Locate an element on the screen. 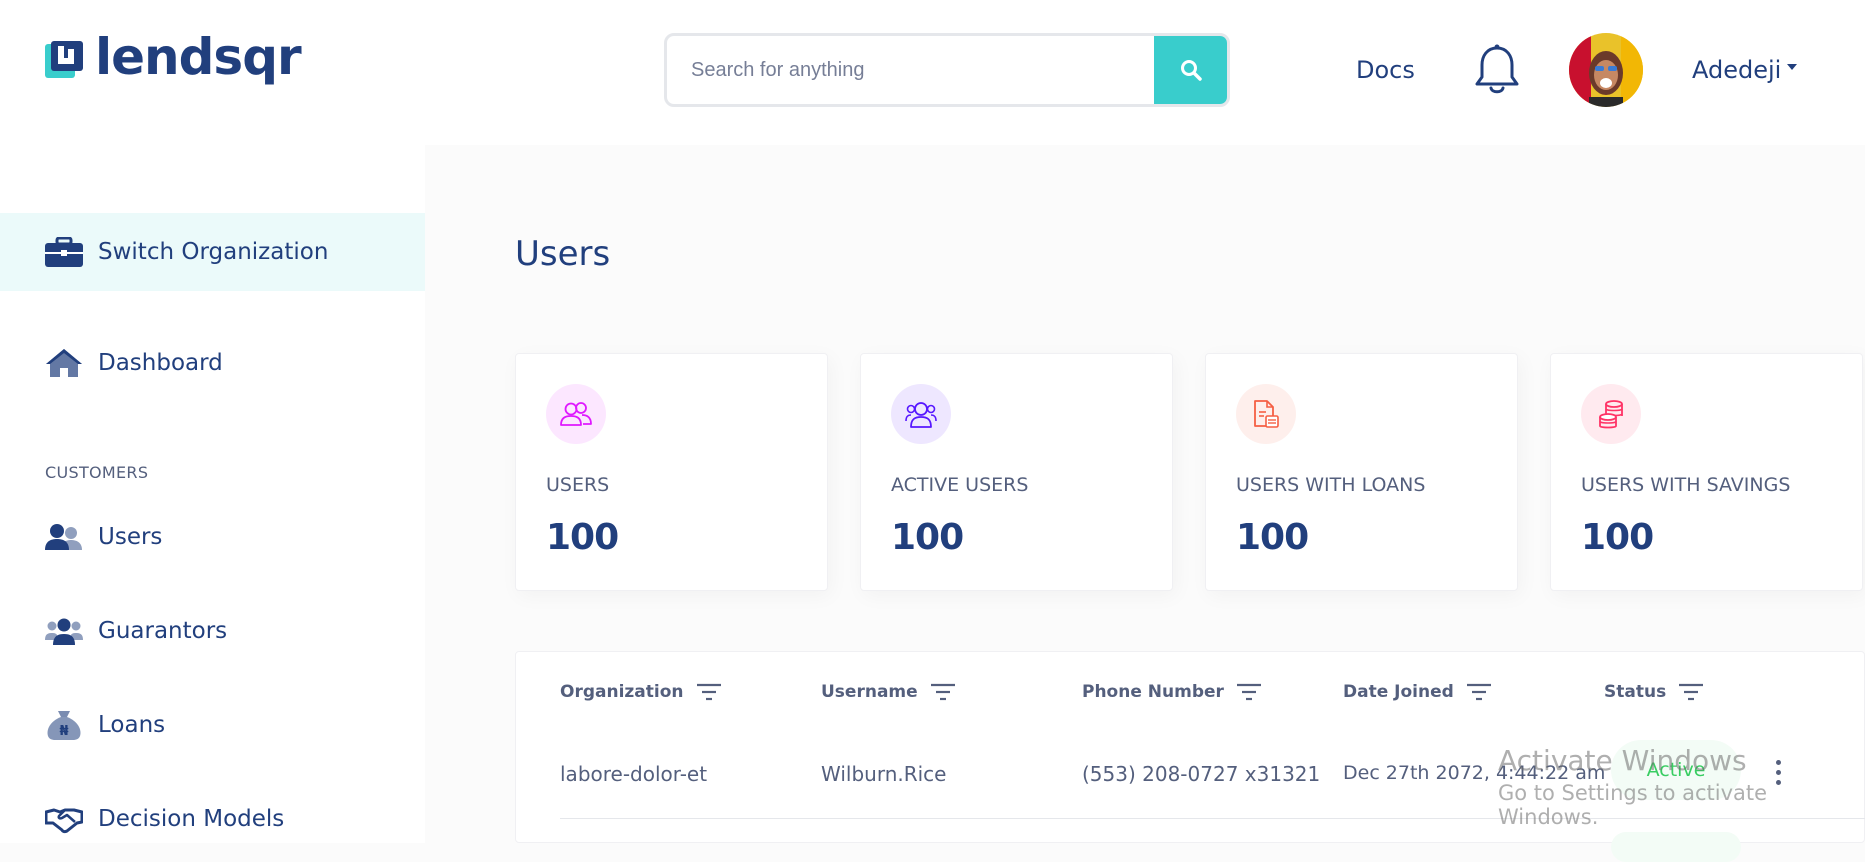 This screenshot has width=1865, height=862. stat-label: USERS WITH SAVINGS is located at coordinates (1686, 485).